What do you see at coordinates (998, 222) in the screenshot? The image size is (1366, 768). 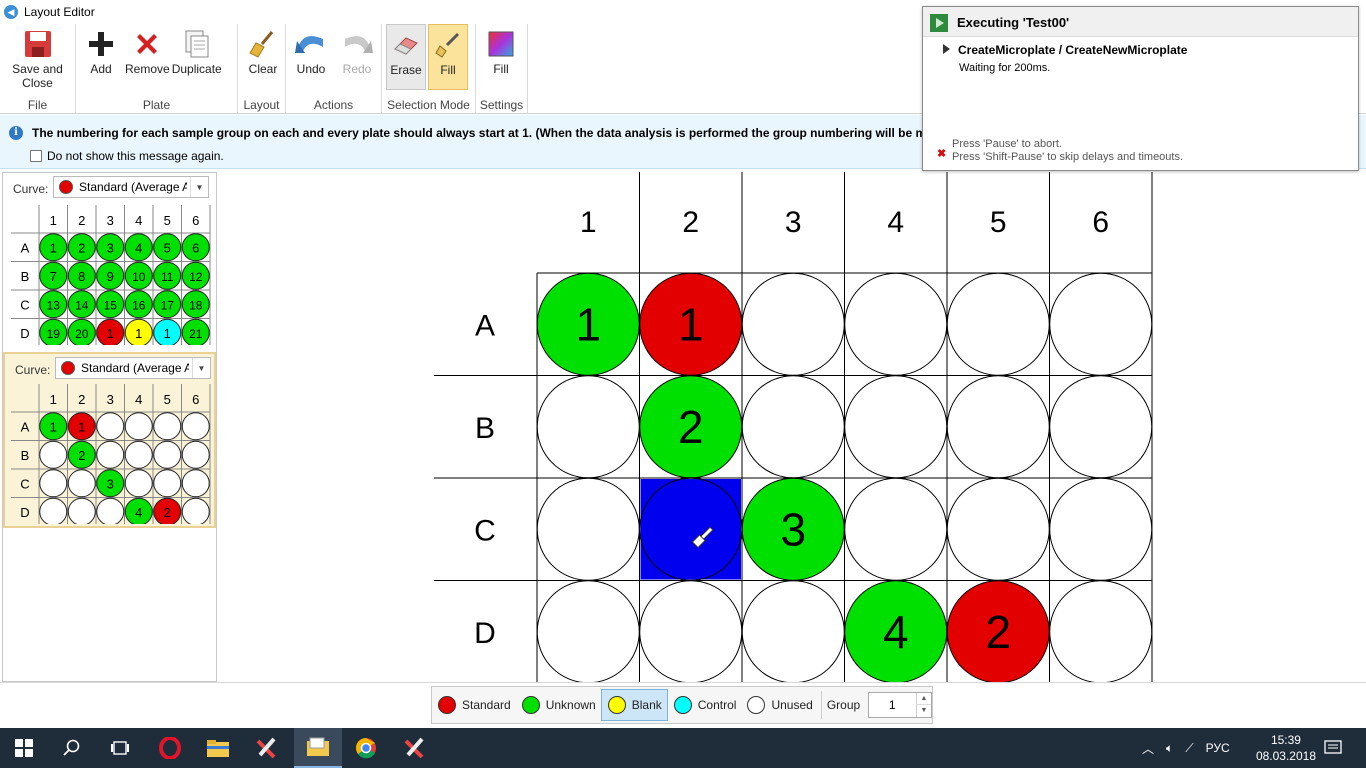 I see `column-header: 5` at bounding box center [998, 222].